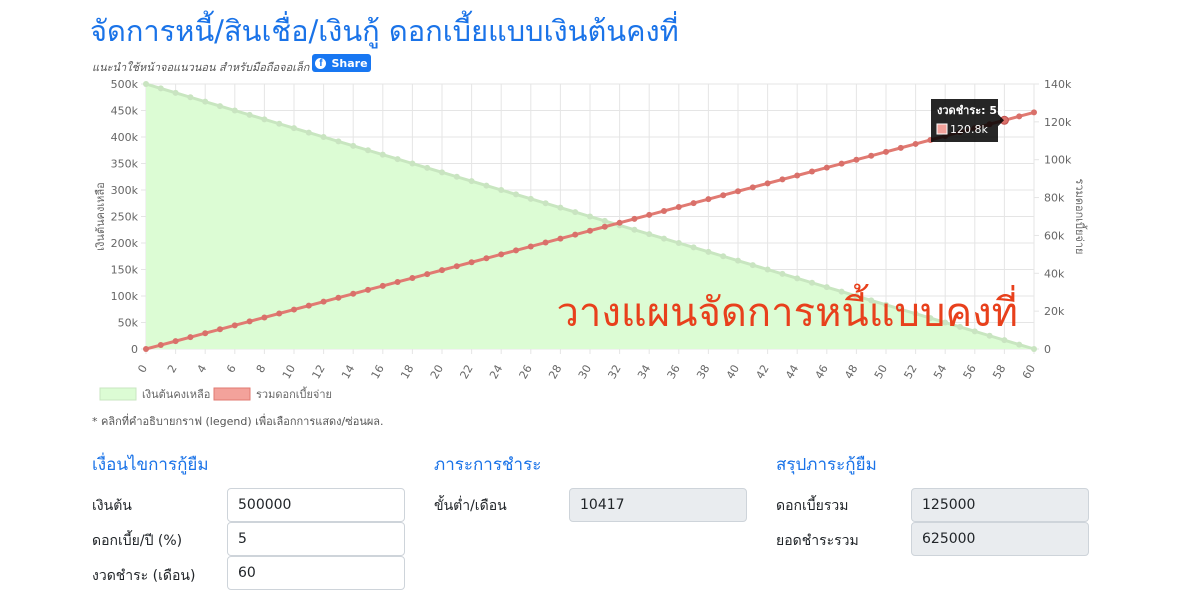  I want to click on x-tick-label: 16, so click(378, 372).